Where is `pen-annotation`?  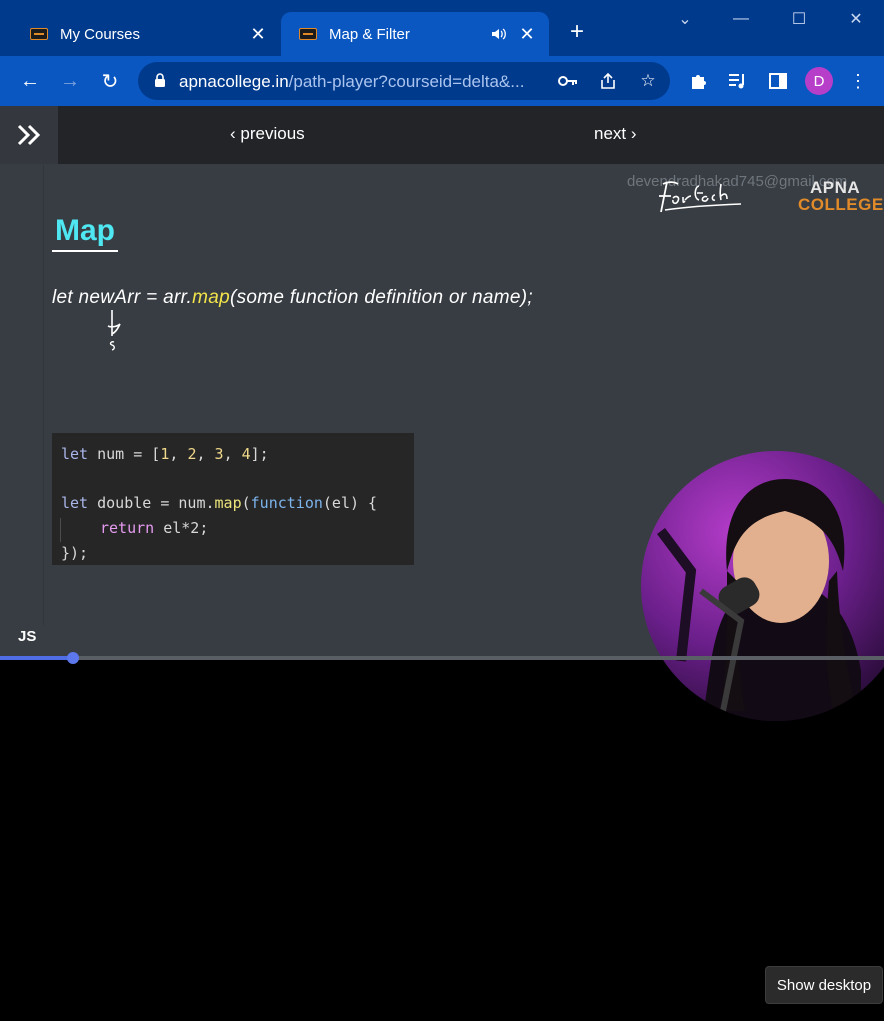 pen-annotation is located at coordinates (114, 330).